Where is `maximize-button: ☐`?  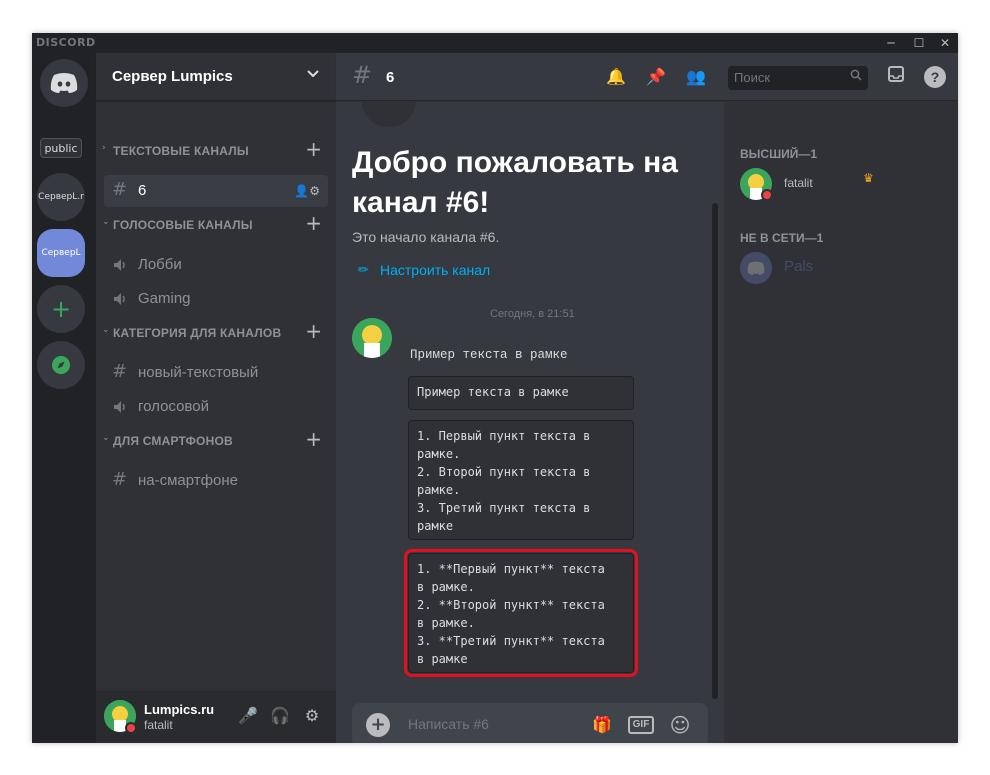
maximize-button: ☐ is located at coordinates (919, 43).